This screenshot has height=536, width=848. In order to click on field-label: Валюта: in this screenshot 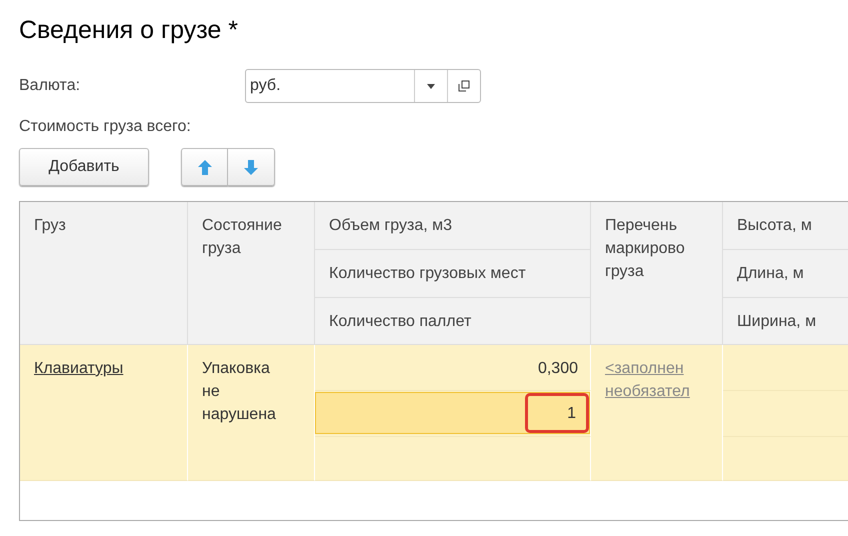, I will do `click(50, 86)`.